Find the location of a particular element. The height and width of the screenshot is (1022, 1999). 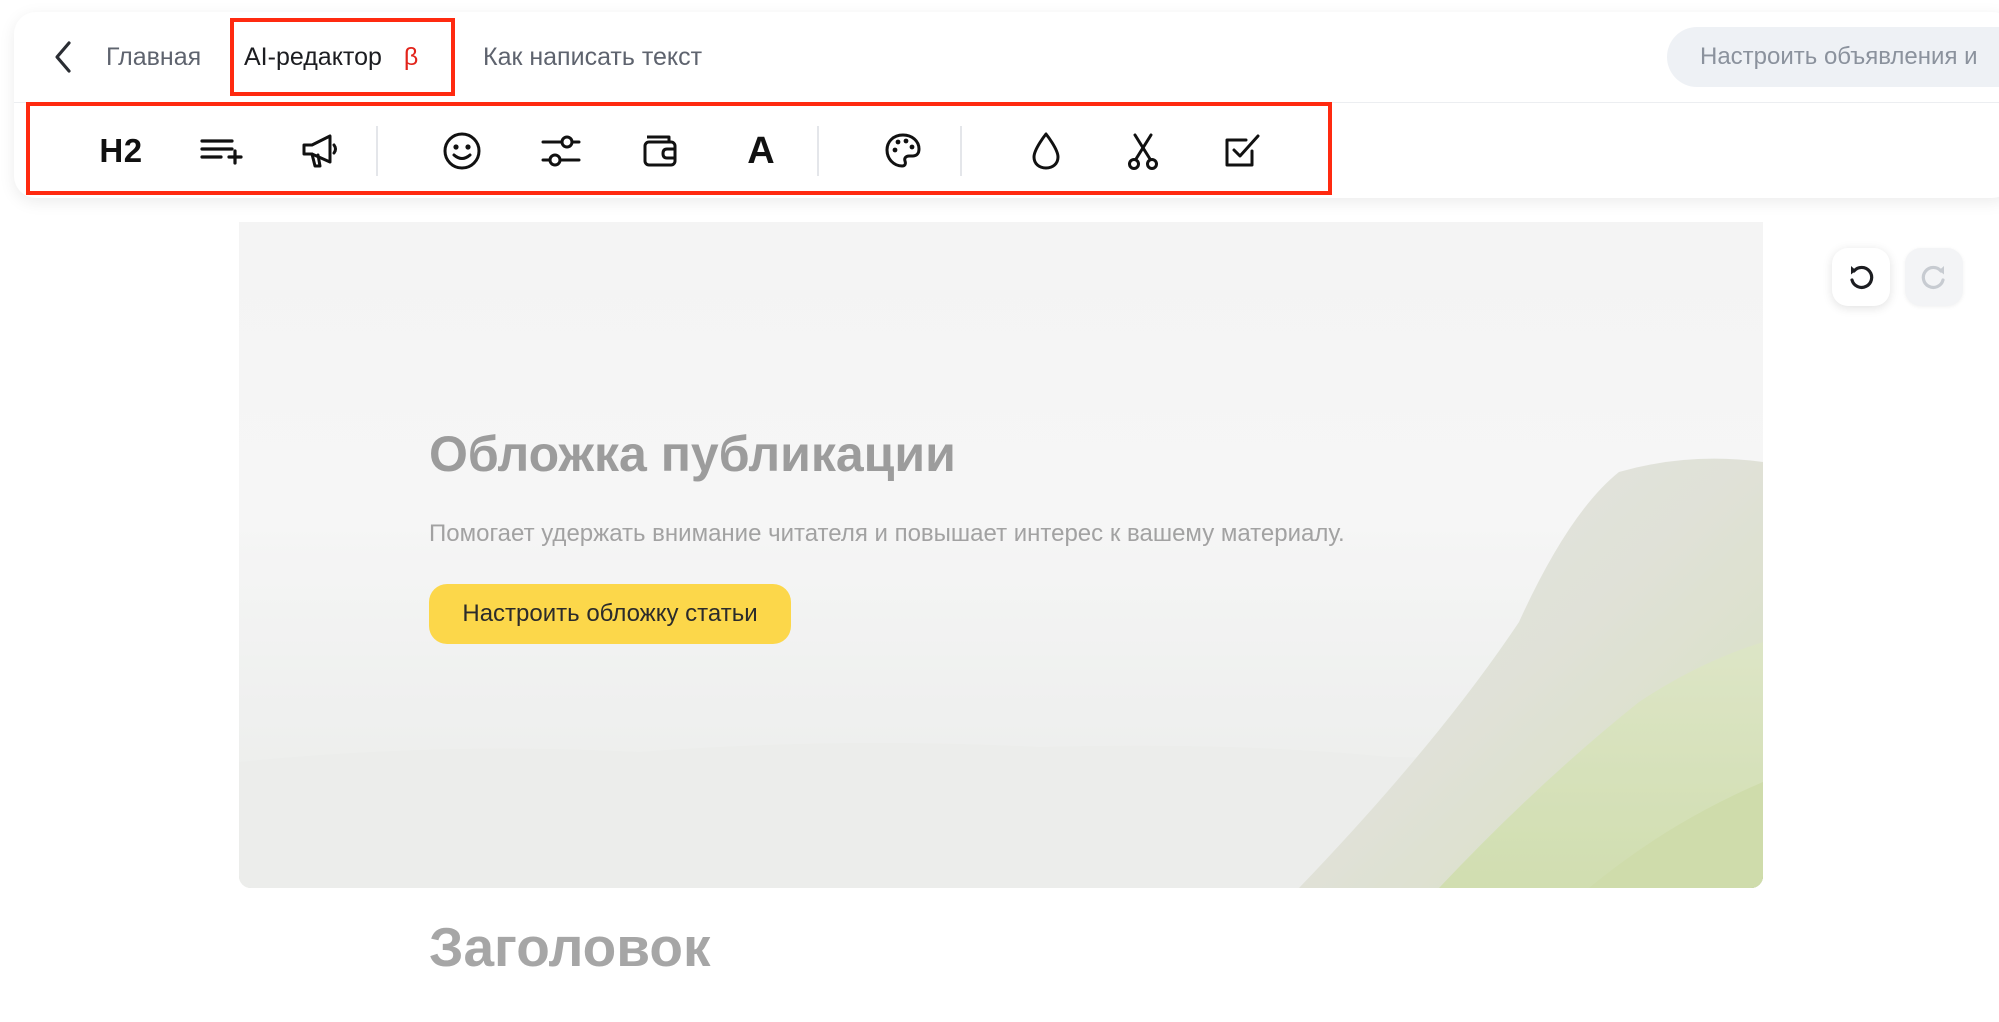

cover-title: Обложка публикации is located at coordinates (692, 454).